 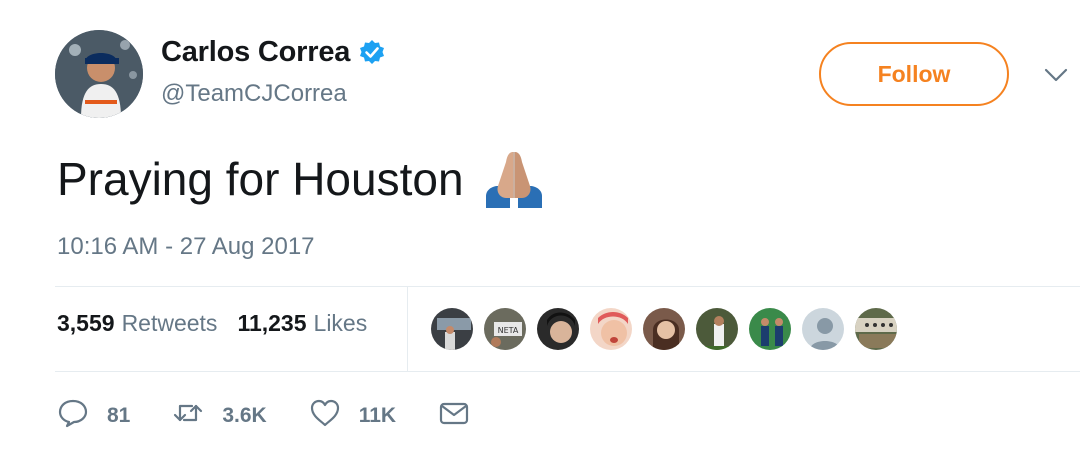 I want to click on like-count: 11K, so click(x=377, y=415).